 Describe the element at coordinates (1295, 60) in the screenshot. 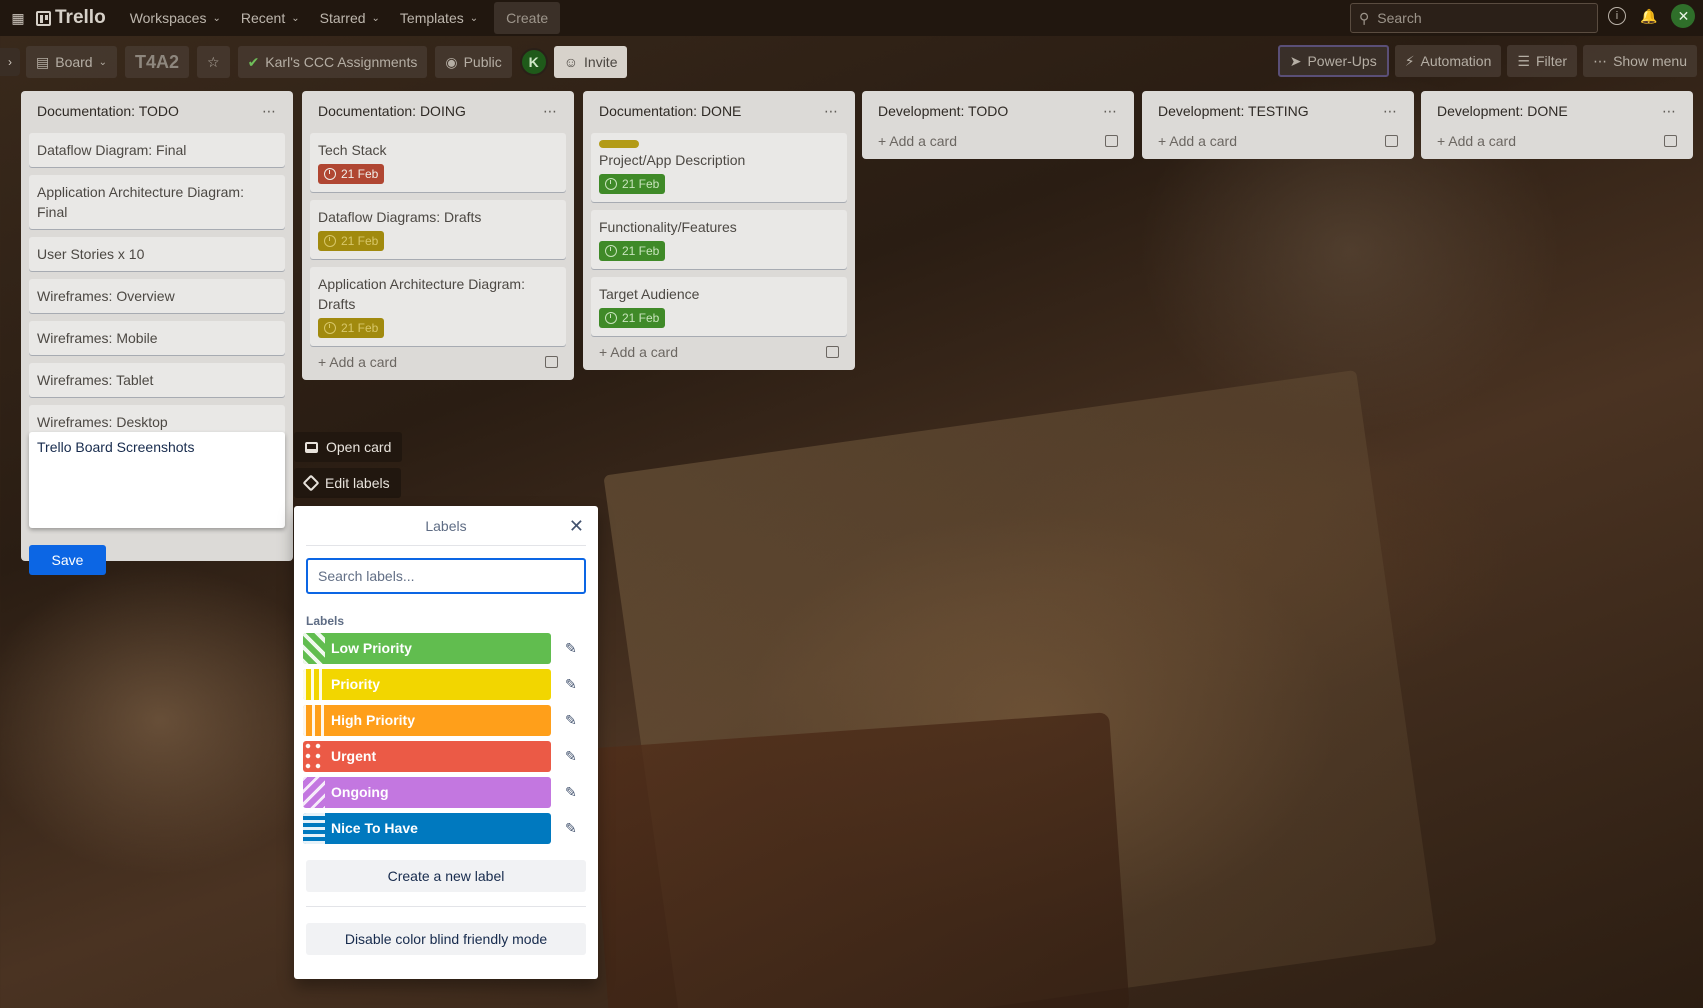

I see `rocket-icon: ➤` at that location.